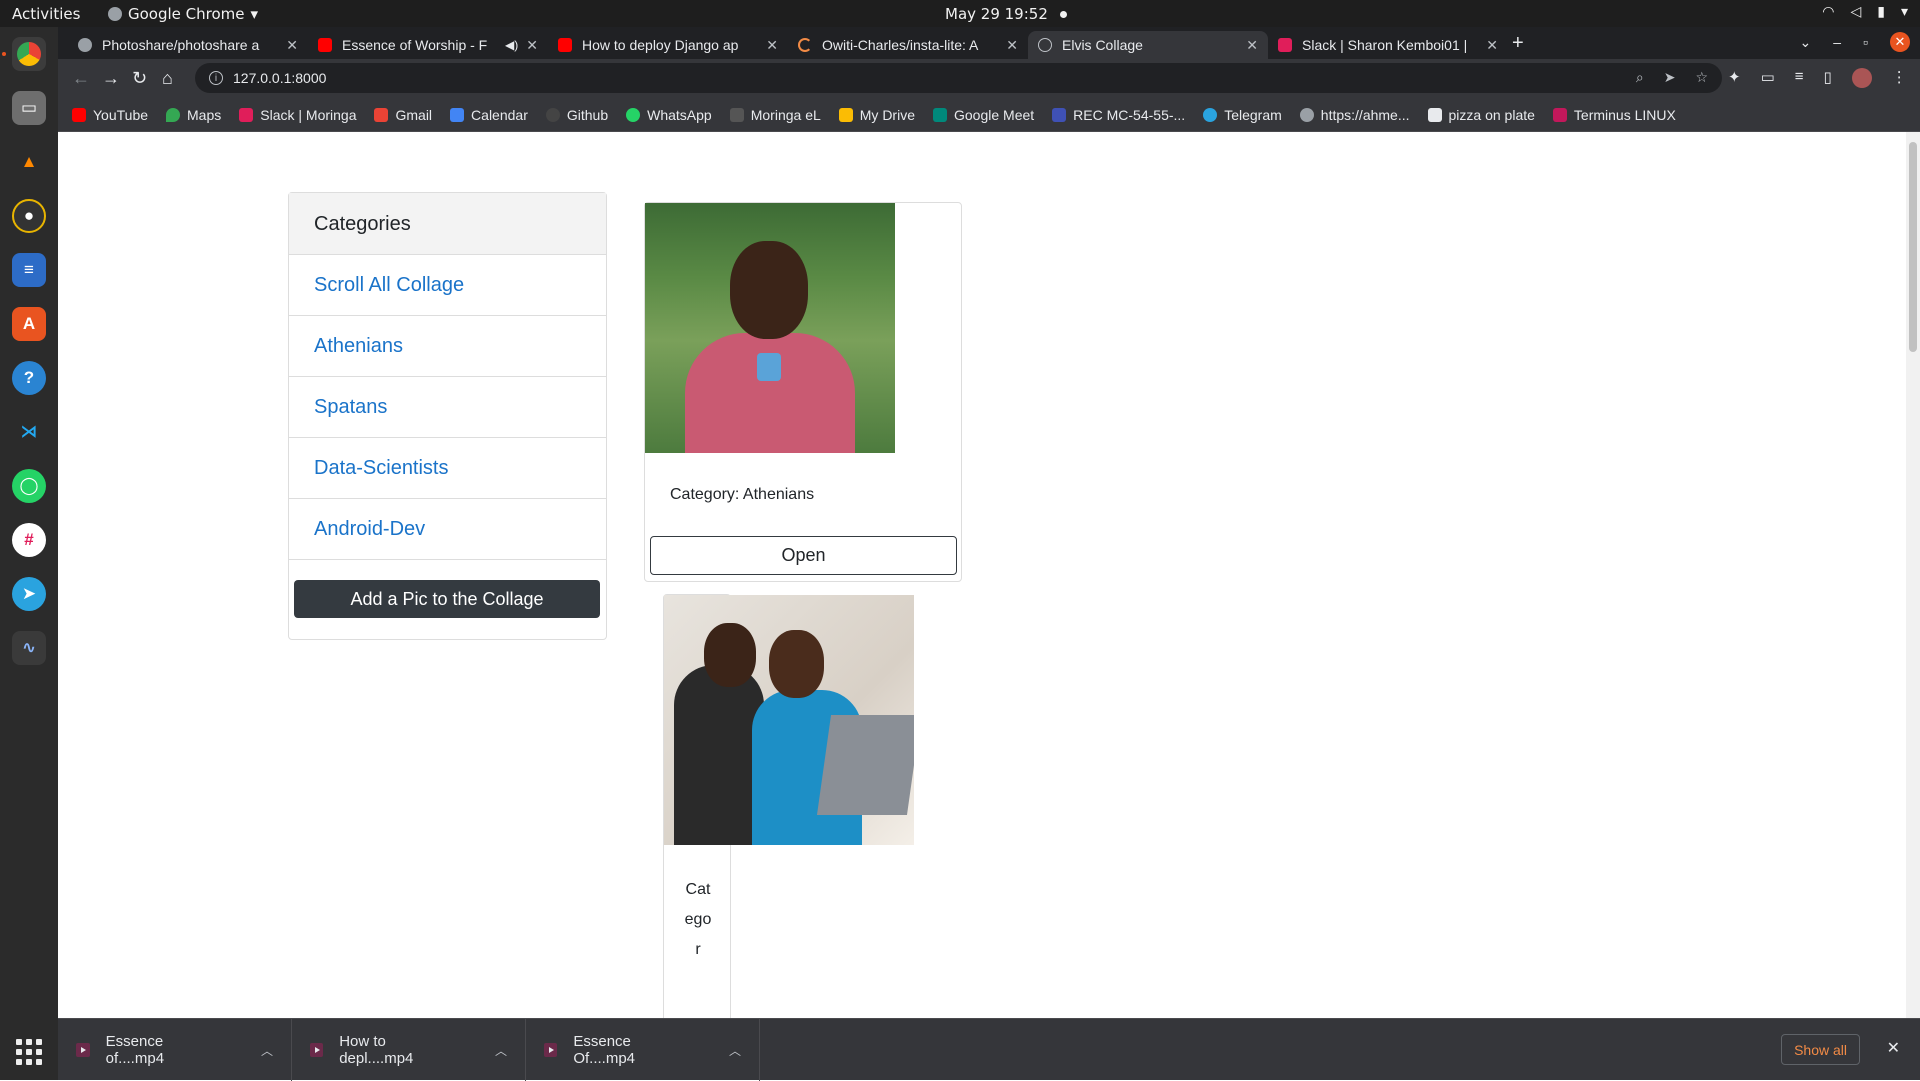 Image resolution: width=1920 pixels, height=1081 pixels. What do you see at coordinates (908, 45) in the screenshot?
I see `tab-insta-lite: Owiti-Charles/insta-lite: A ✕` at bounding box center [908, 45].